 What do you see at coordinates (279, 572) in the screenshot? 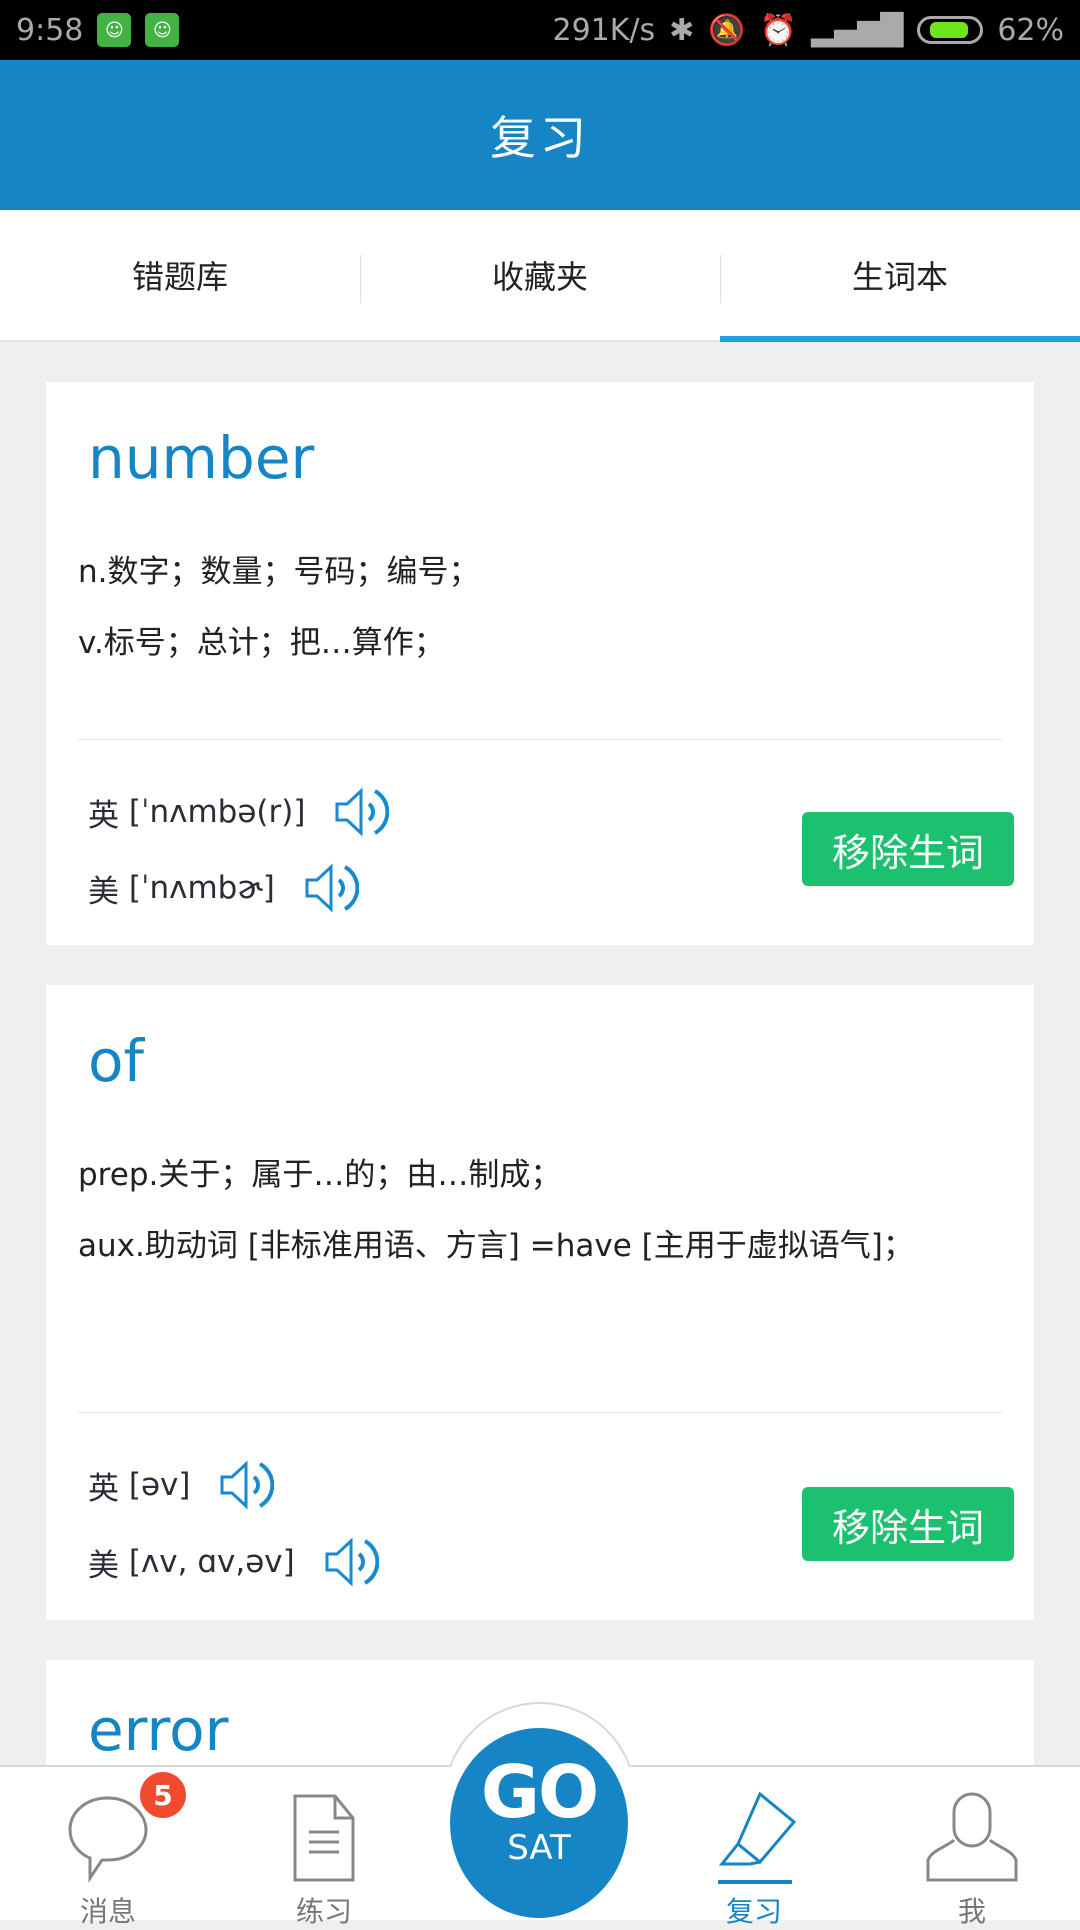
I see `definition: n.数字；数量；号码；编号；` at bounding box center [279, 572].